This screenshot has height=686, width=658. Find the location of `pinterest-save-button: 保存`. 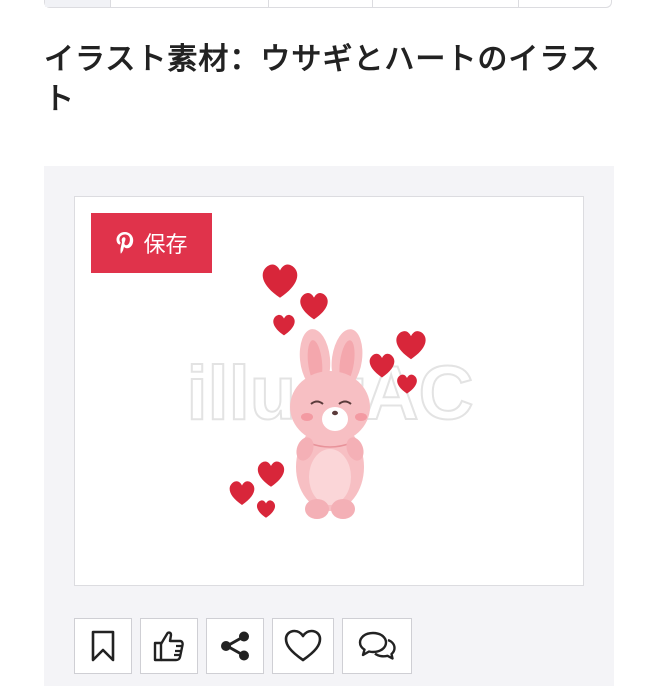

pinterest-save-button: 保存 is located at coordinates (151, 243).